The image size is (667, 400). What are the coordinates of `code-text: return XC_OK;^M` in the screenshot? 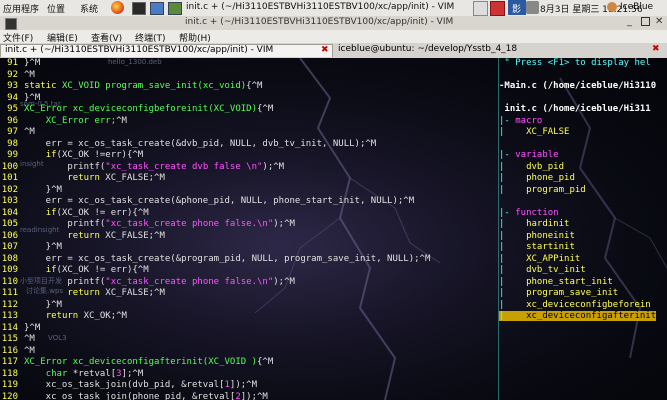 It's located at (86, 316).